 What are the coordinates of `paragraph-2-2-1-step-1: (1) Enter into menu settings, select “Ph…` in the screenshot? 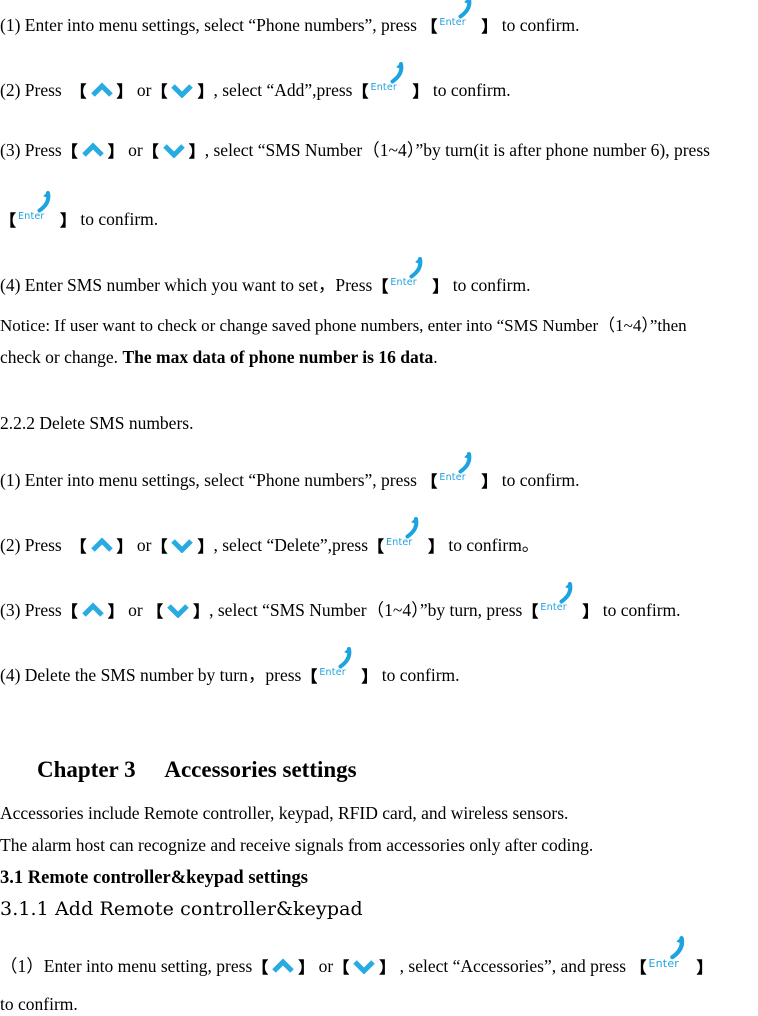 It's located at (290, 18).